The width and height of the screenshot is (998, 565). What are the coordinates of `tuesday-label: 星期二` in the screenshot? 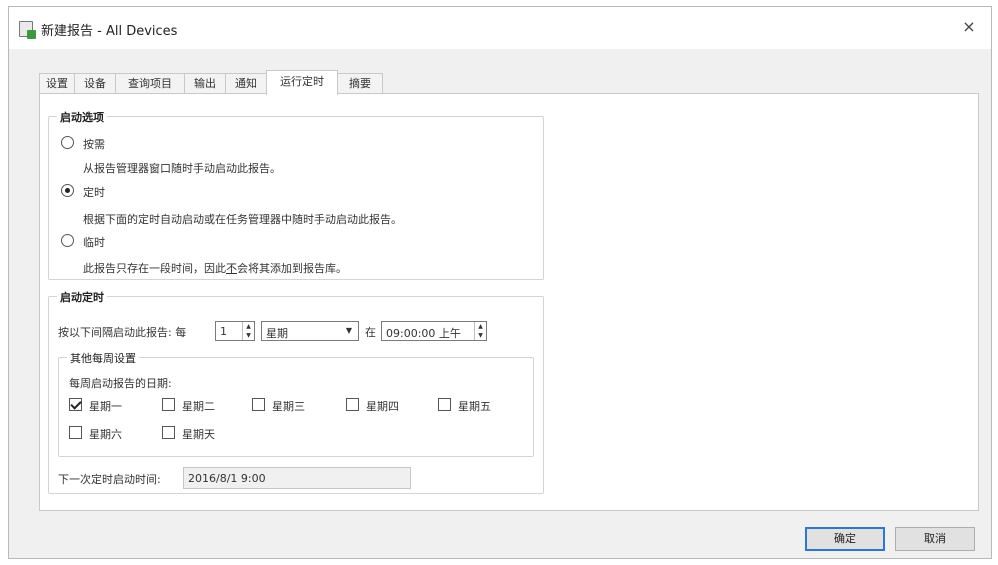 It's located at (198, 406).